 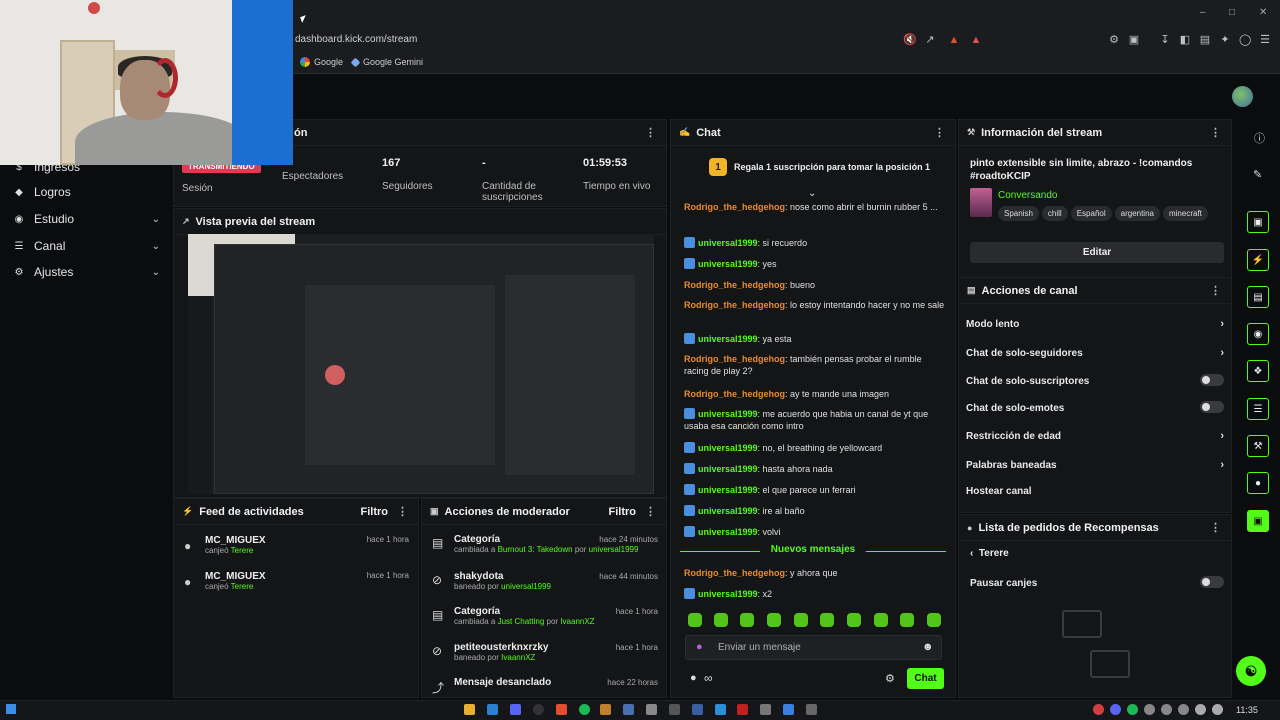 What do you see at coordinates (1258, 297) in the screenshot?
I see `rail-button-doc: ▤` at bounding box center [1258, 297].